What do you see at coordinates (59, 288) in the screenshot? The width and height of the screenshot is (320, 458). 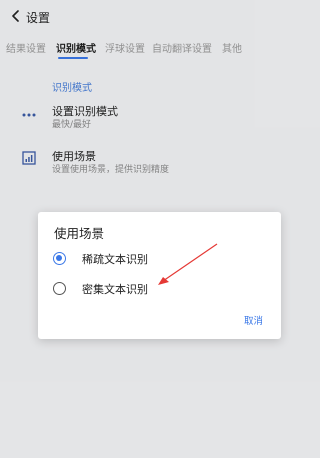 I see `radio-unchecked-icon` at bounding box center [59, 288].